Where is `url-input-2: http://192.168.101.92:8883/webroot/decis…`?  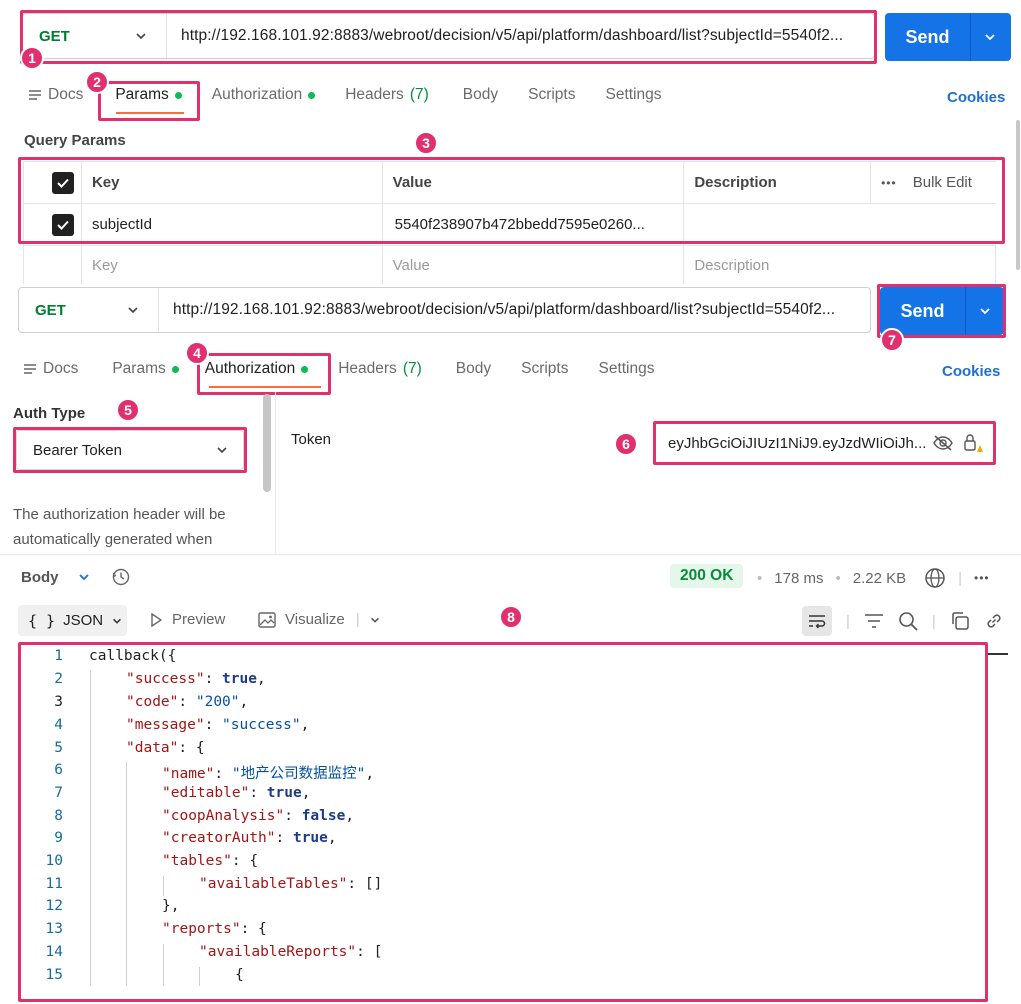
url-input-2: http://192.168.101.92:8883/webroot/decis… is located at coordinates (514, 310).